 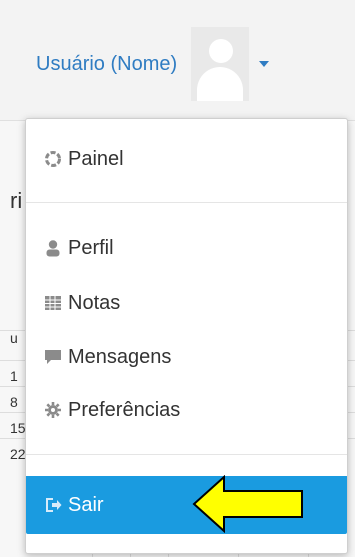 I want to click on background-cell-fragment: 22, so click(x=18, y=454).